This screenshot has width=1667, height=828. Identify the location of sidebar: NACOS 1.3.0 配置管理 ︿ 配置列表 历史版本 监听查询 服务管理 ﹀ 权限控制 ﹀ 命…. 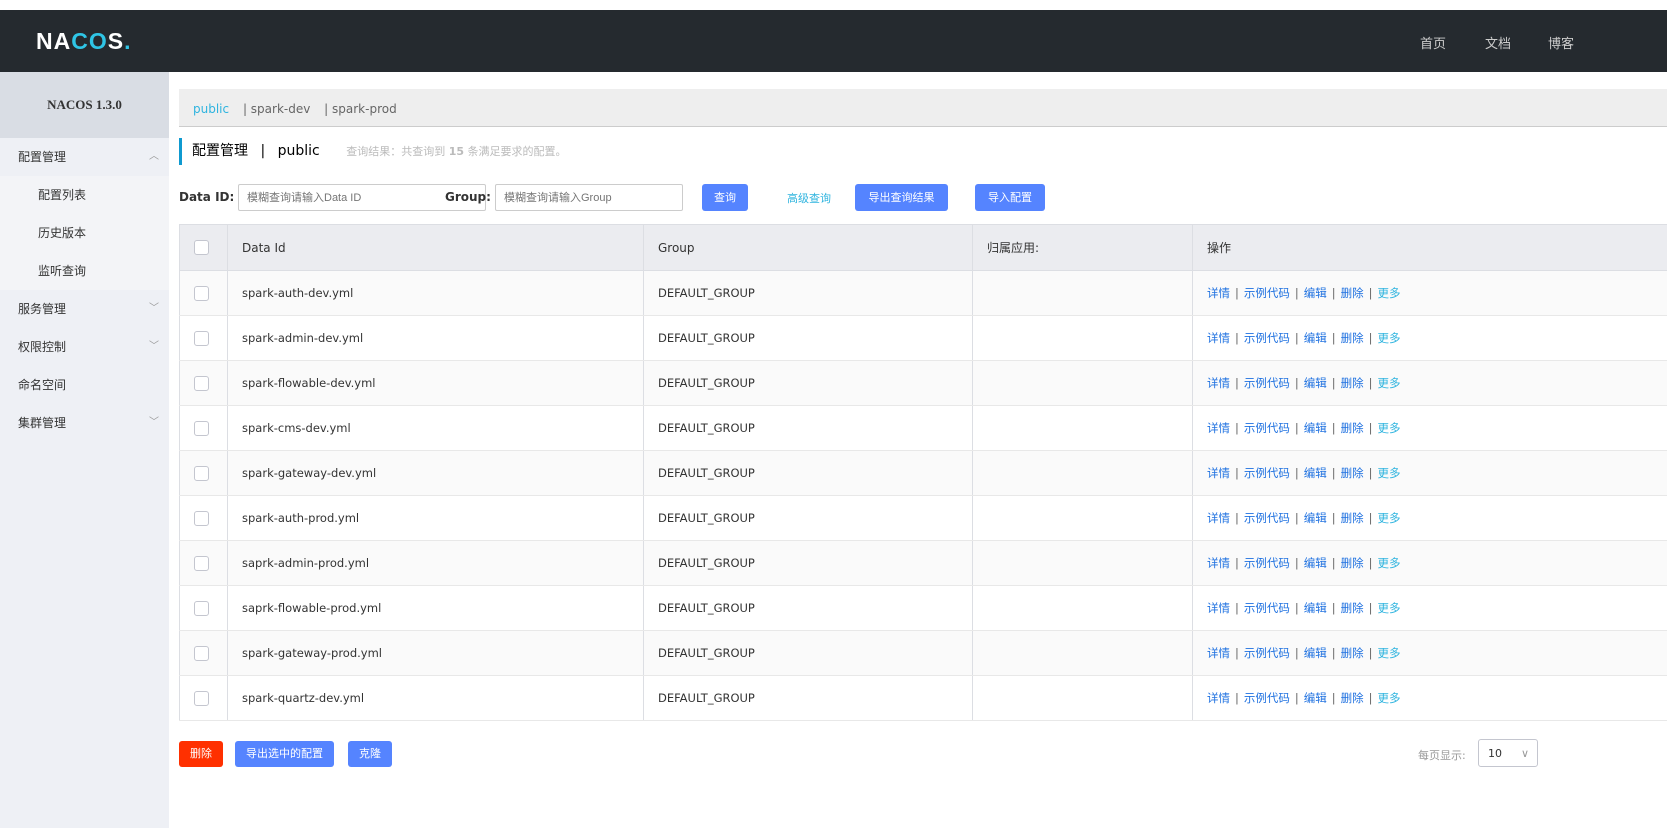
(84, 450).